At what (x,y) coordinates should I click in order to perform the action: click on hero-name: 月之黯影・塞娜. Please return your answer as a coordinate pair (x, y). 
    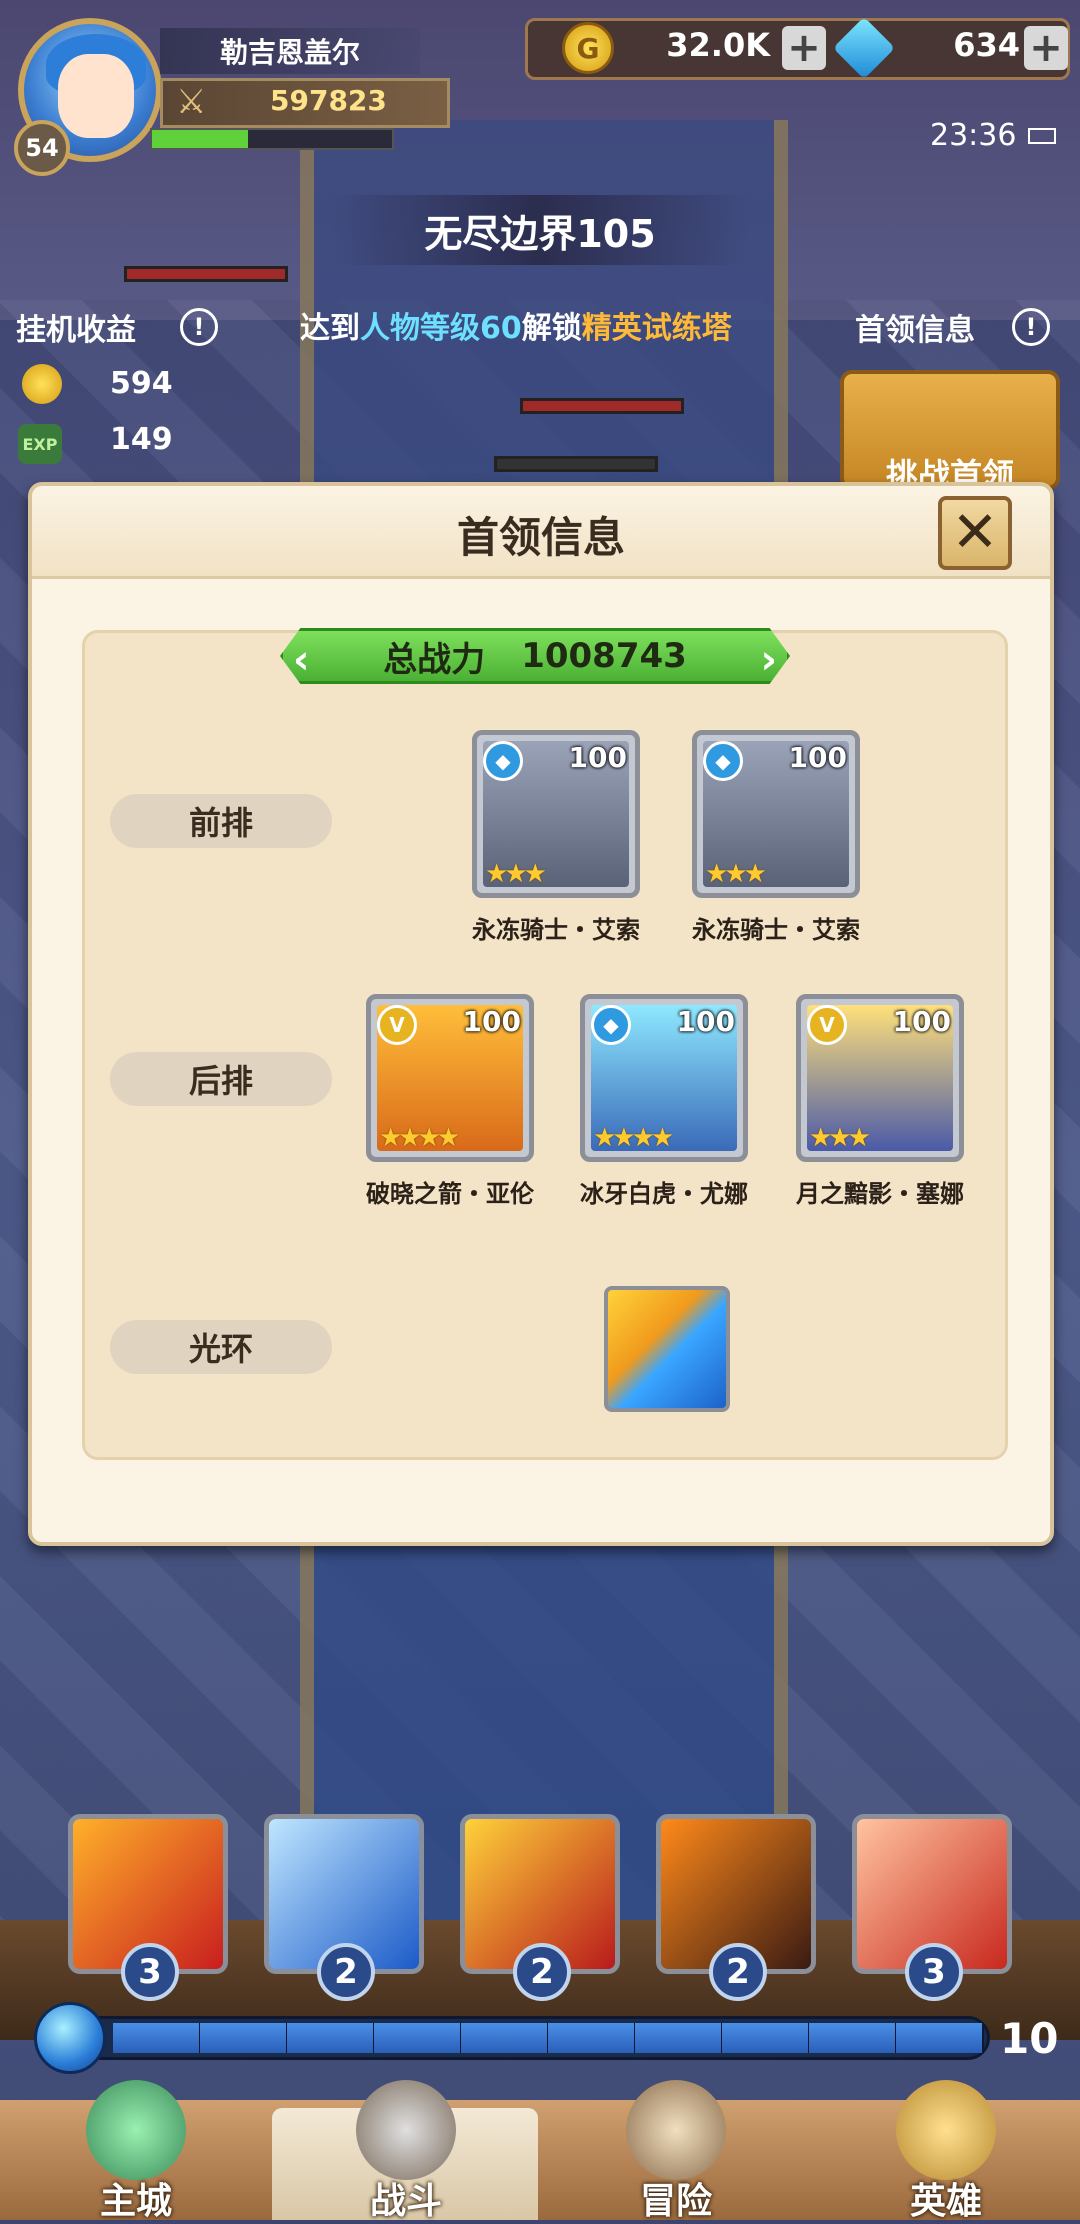
    Looking at the image, I should click on (880, 1194).